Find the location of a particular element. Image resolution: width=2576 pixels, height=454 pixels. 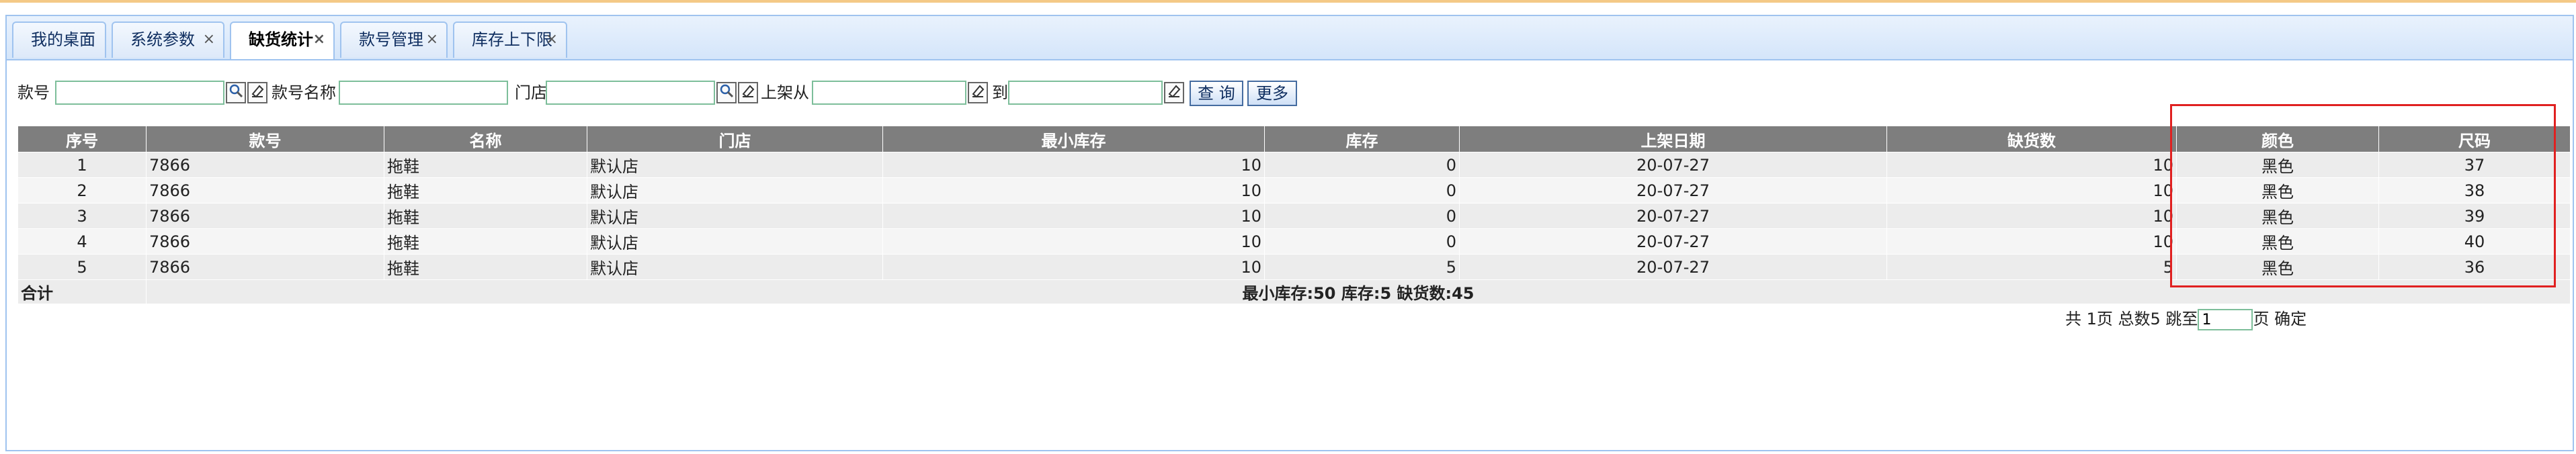

cell-index: 5 is located at coordinates (82, 267).